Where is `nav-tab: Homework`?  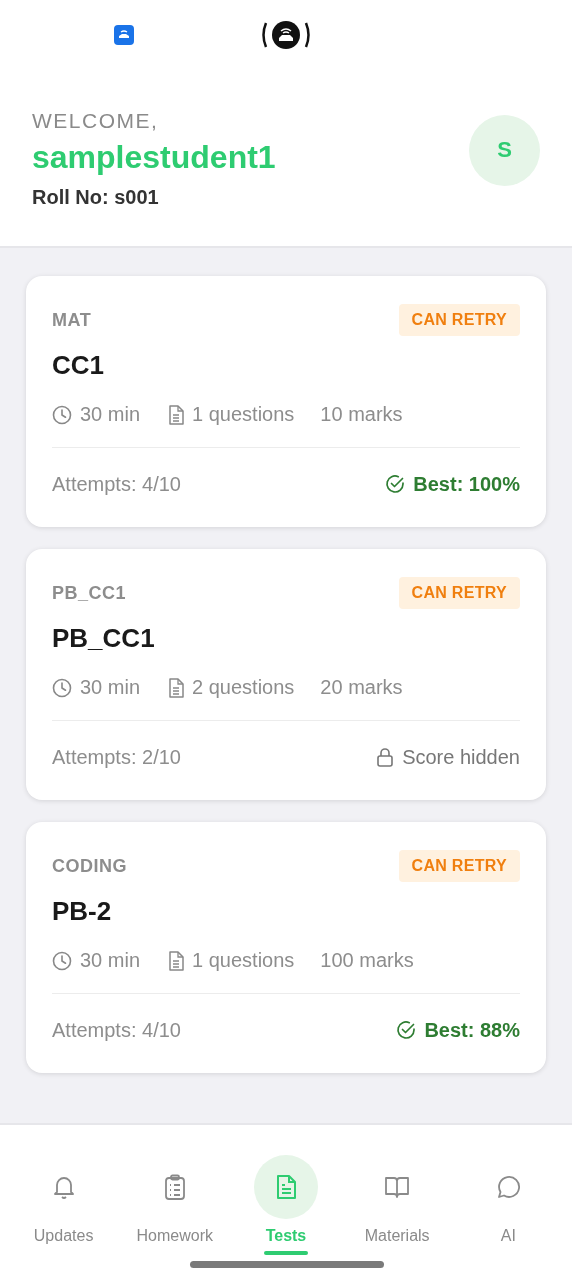 nav-tab: Homework is located at coordinates (174, 1202).